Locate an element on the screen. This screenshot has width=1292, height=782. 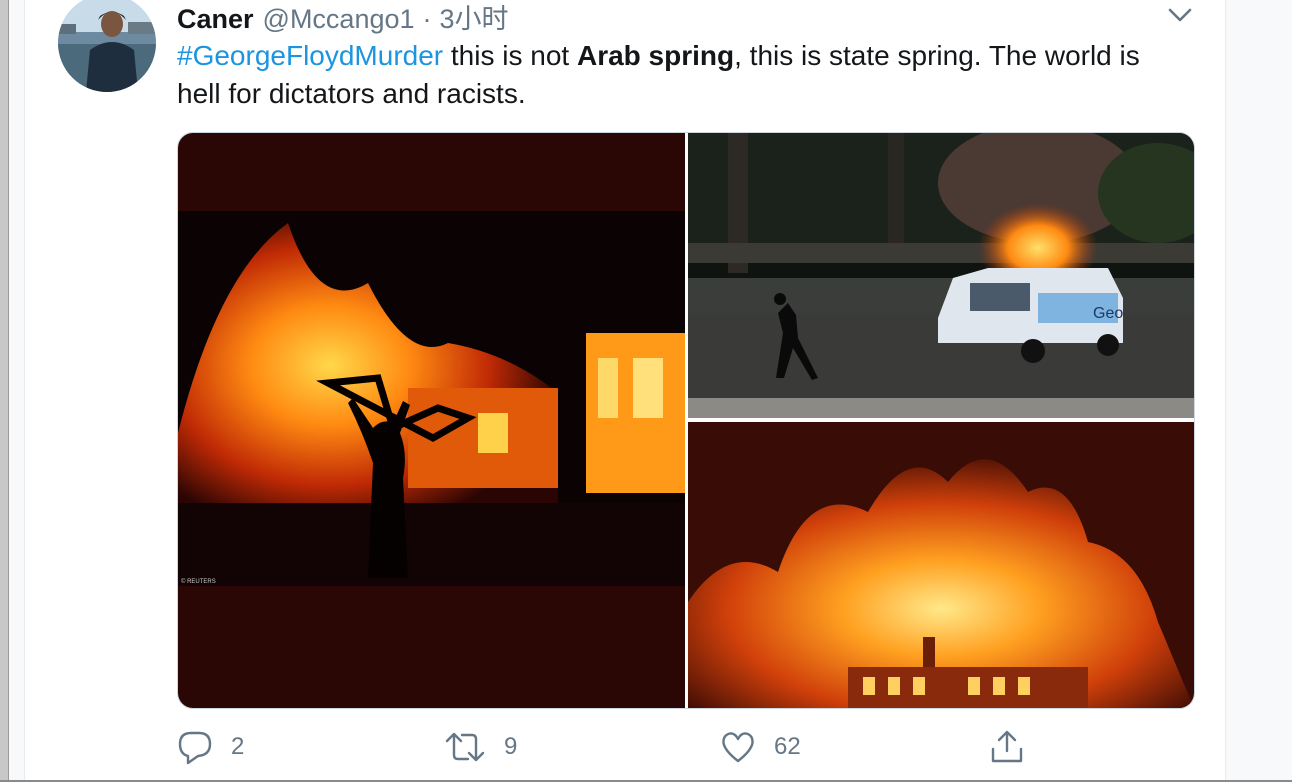
tweet-menu-button is located at coordinates (1180, 15).